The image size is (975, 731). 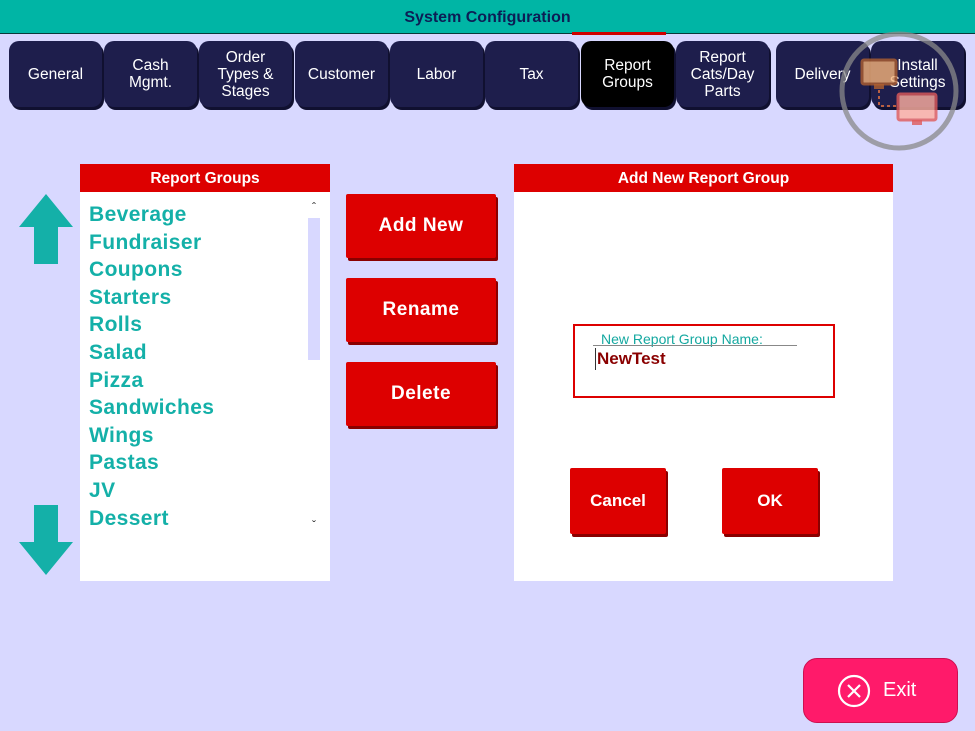 What do you see at coordinates (618, 501) in the screenshot?
I see `cancel-button: Cancel` at bounding box center [618, 501].